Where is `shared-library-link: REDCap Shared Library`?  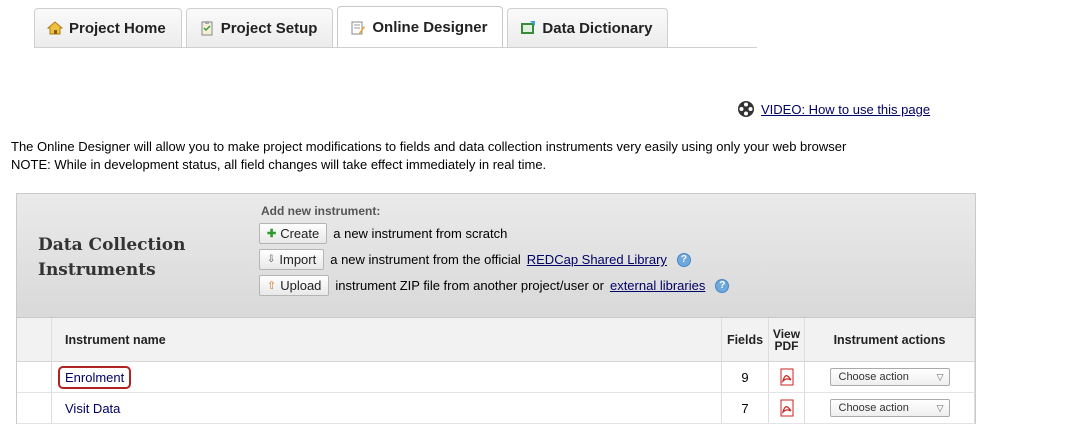
shared-library-link: REDCap Shared Library is located at coordinates (597, 259).